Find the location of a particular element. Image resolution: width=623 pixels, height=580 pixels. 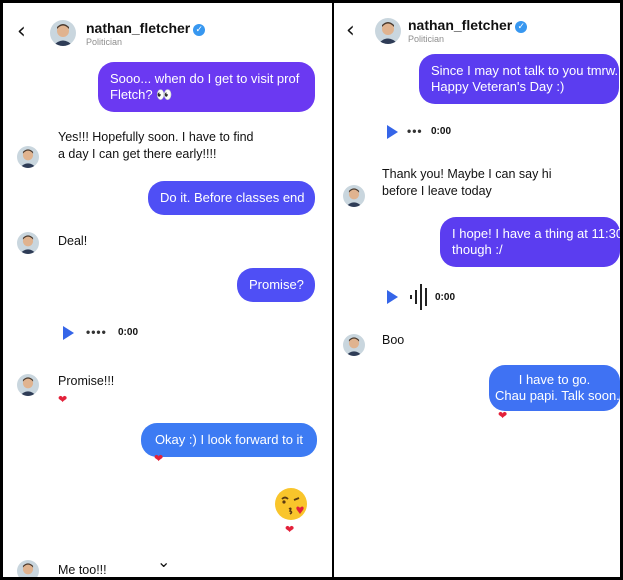

sent-message-bubble: Do it. Before classes end is located at coordinates (231, 198).